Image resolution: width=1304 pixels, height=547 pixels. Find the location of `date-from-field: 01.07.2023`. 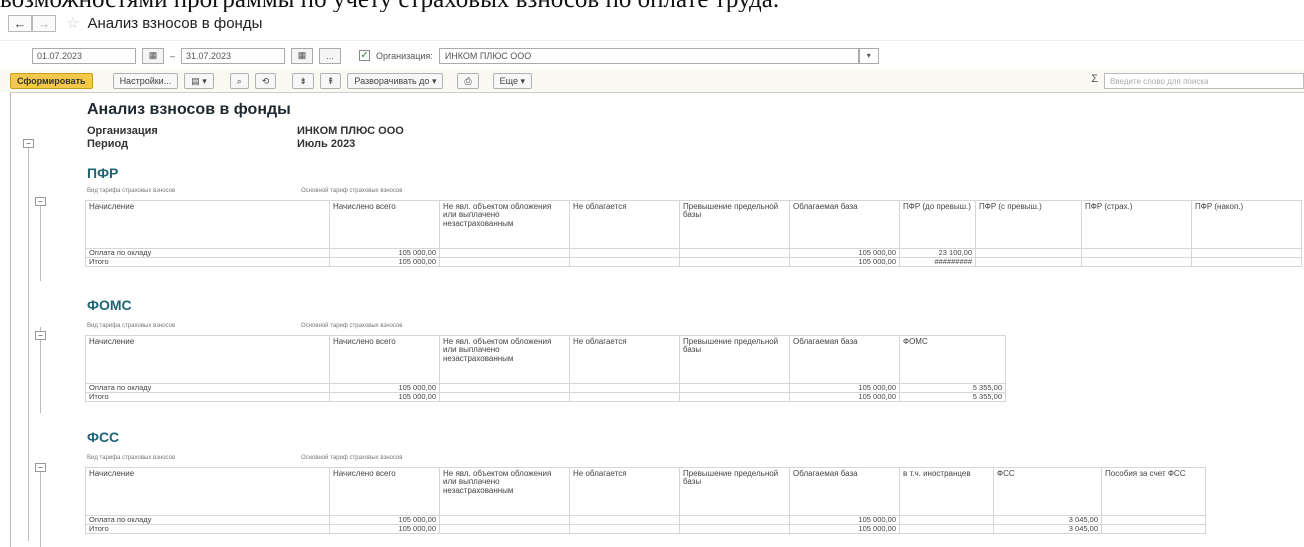

date-from-field: 01.07.2023 is located at coordinates (84, 55).